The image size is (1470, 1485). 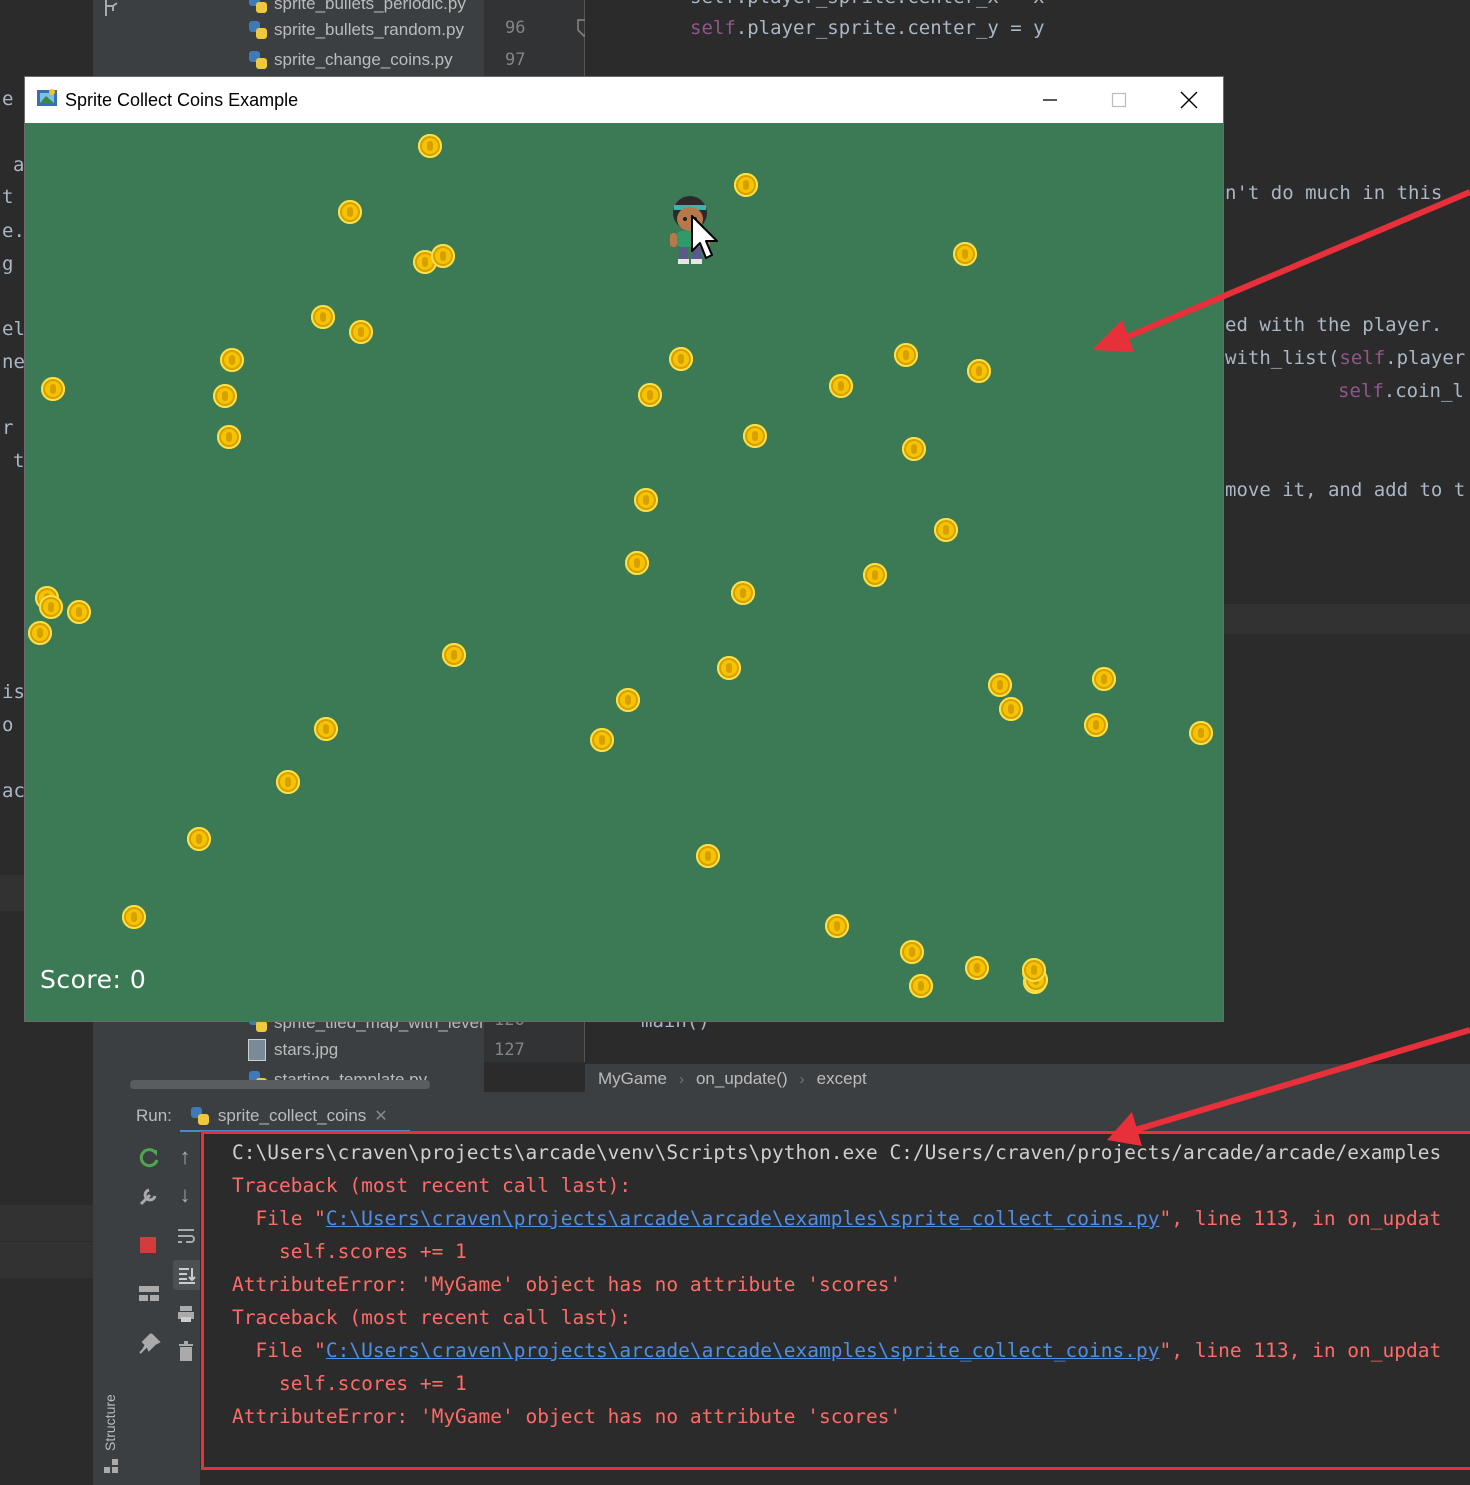 I want to click on tree-file: sprite_change_coins.py, so click(x=350, y=60).